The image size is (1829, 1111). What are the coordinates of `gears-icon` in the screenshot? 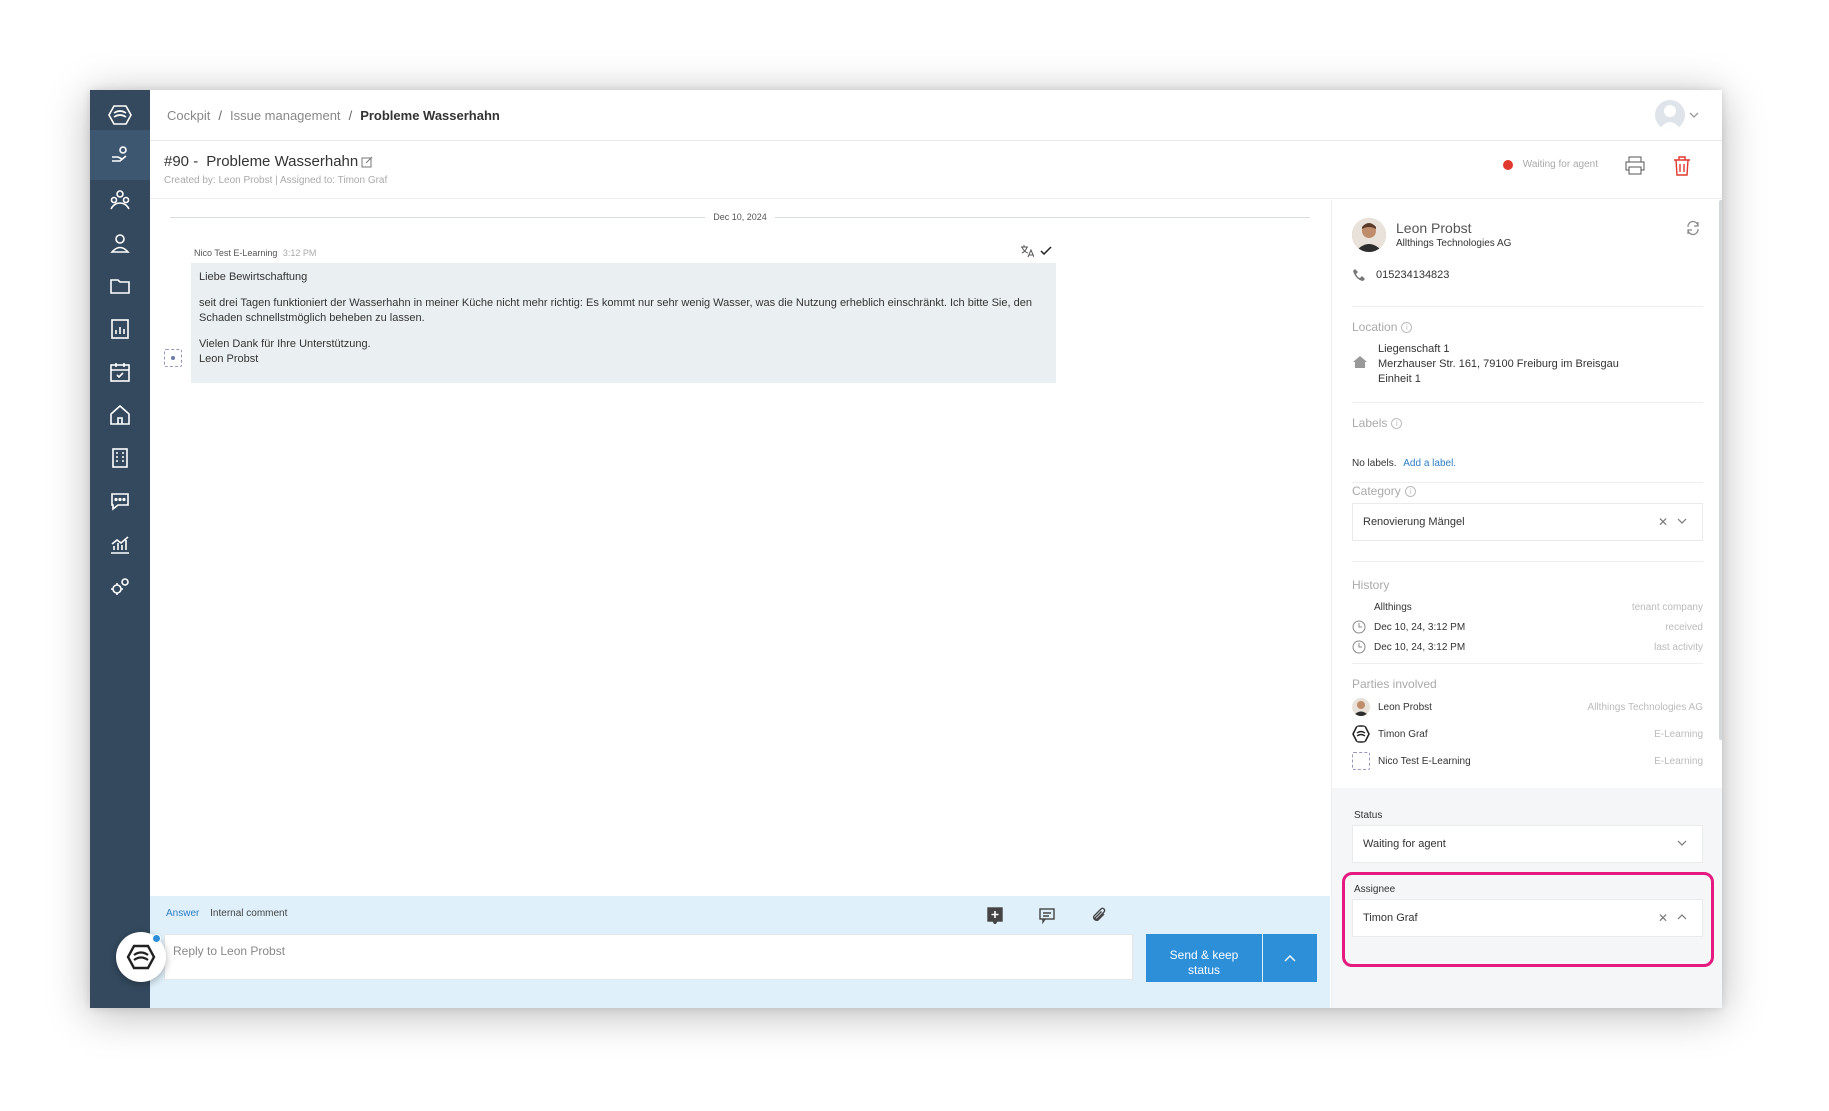 It's located at (120, 586).